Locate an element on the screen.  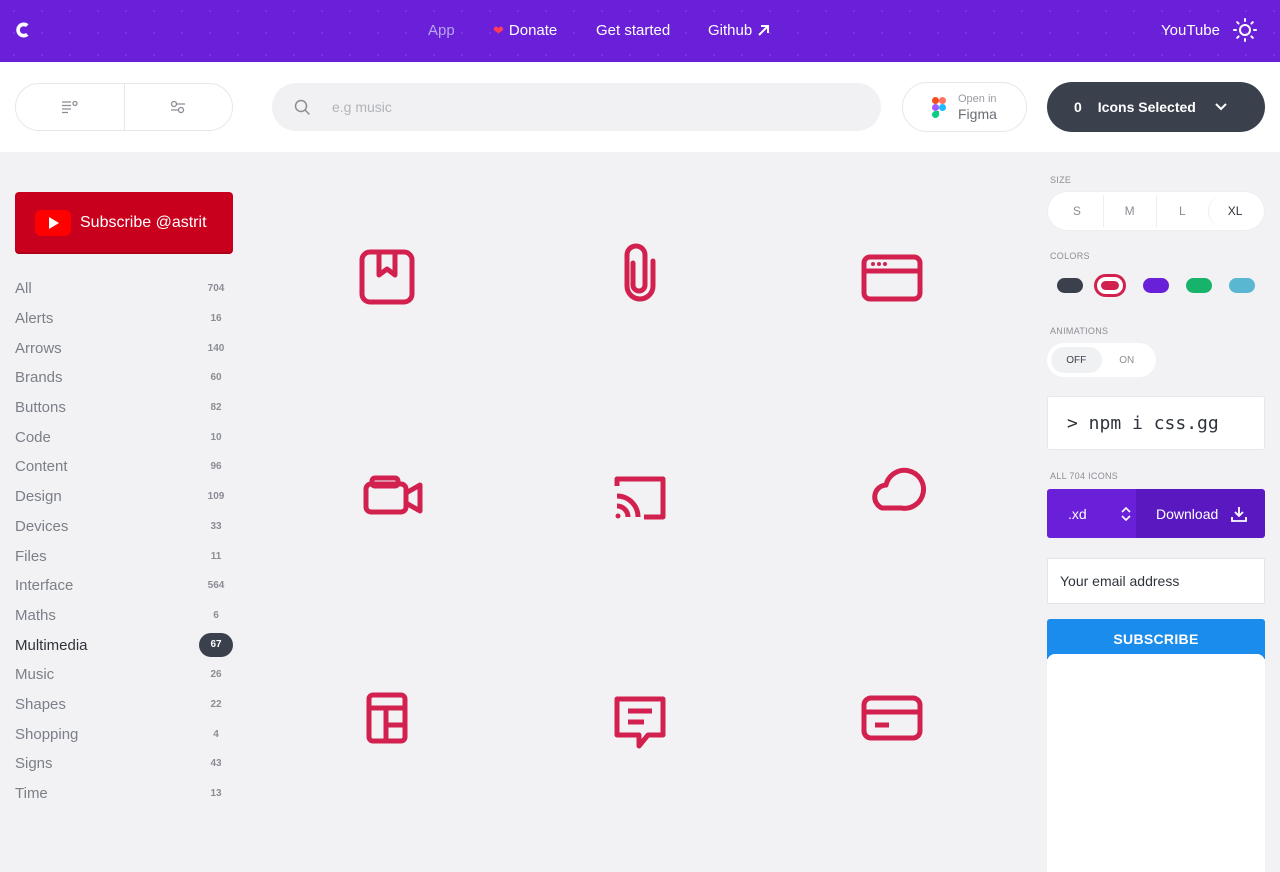
npm-command: > npm i css.gg is located at coordinates (1156, 423).